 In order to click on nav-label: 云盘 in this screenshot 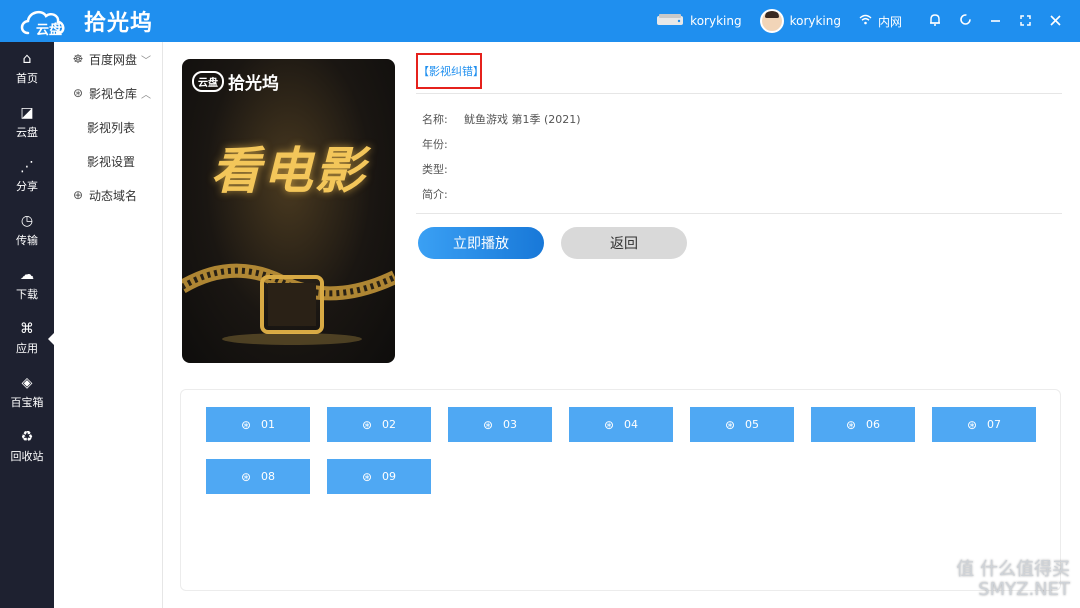, I will do `click(27, 132)`.